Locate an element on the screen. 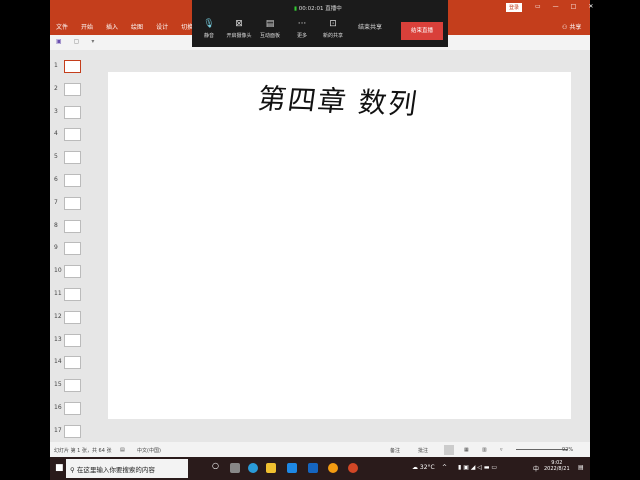 This screenshot has height=480, width=640. microphone-icon: 🎙 is located at coordinates (209, 24).